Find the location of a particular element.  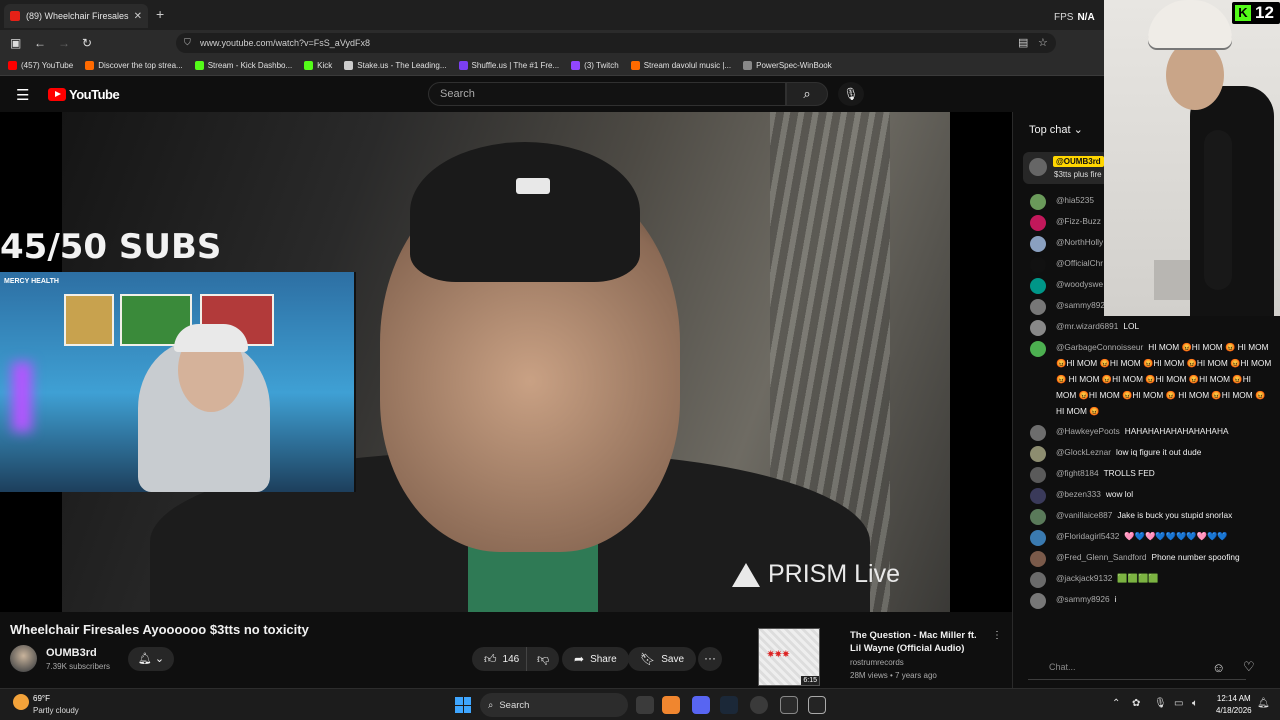

bookmark-item: (3) Twitch is located at coordinates (595, 65).